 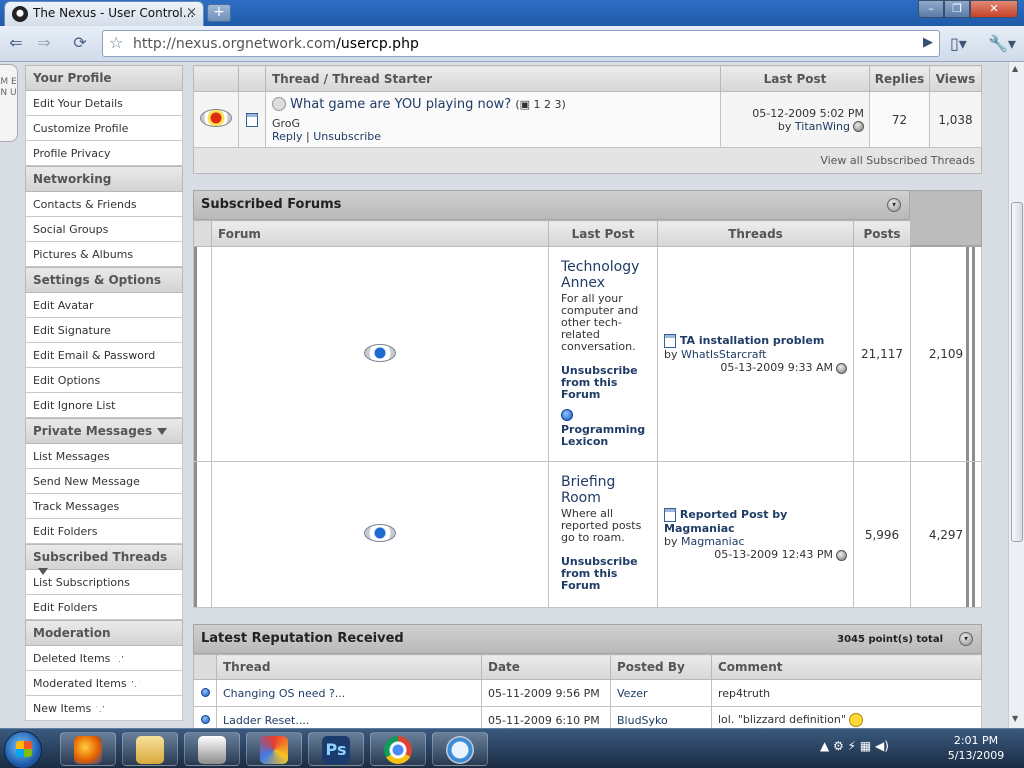 I want to click on sidebar-item: Edit Ignore List, so click(x=104, y=405).